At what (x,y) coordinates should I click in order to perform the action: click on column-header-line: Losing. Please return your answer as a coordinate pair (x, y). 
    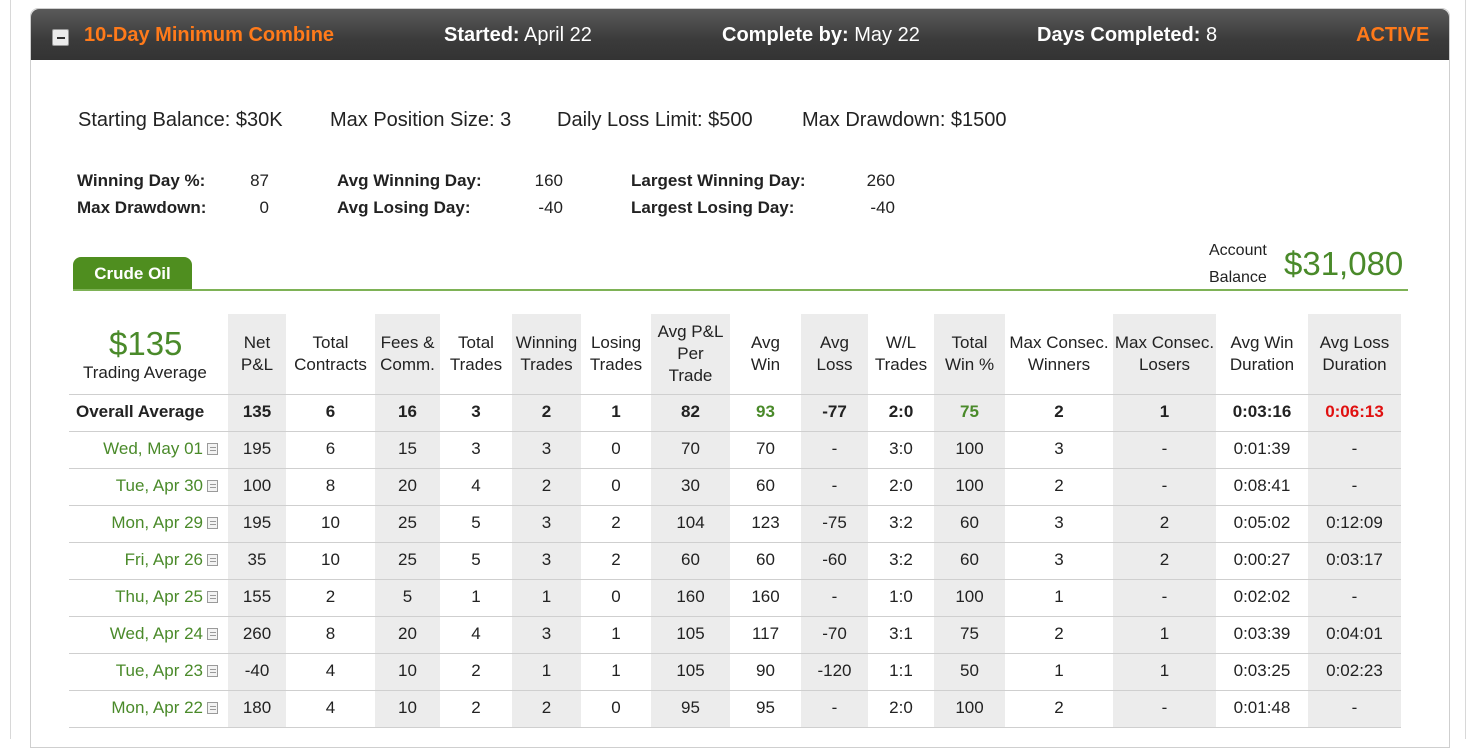
    Looking at the image, I should click on (616, 342).